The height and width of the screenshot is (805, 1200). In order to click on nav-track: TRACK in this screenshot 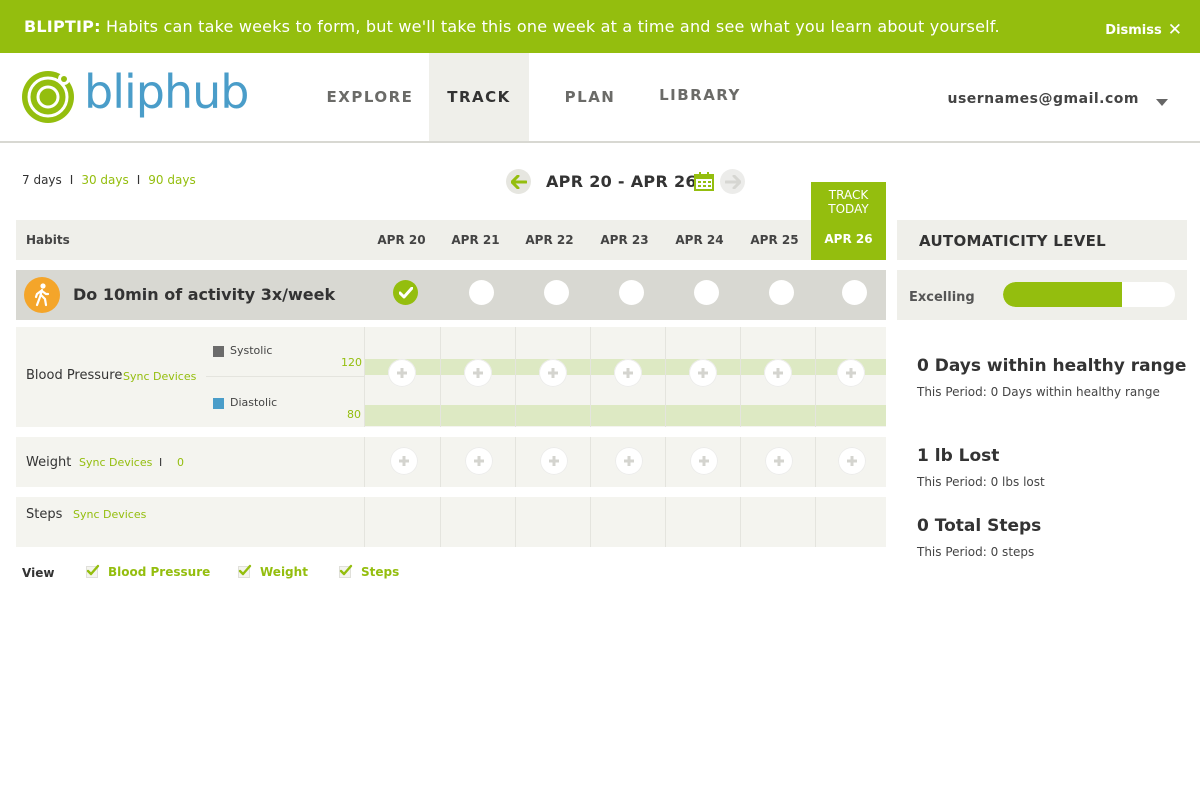, I will do `click(479, 97)`.